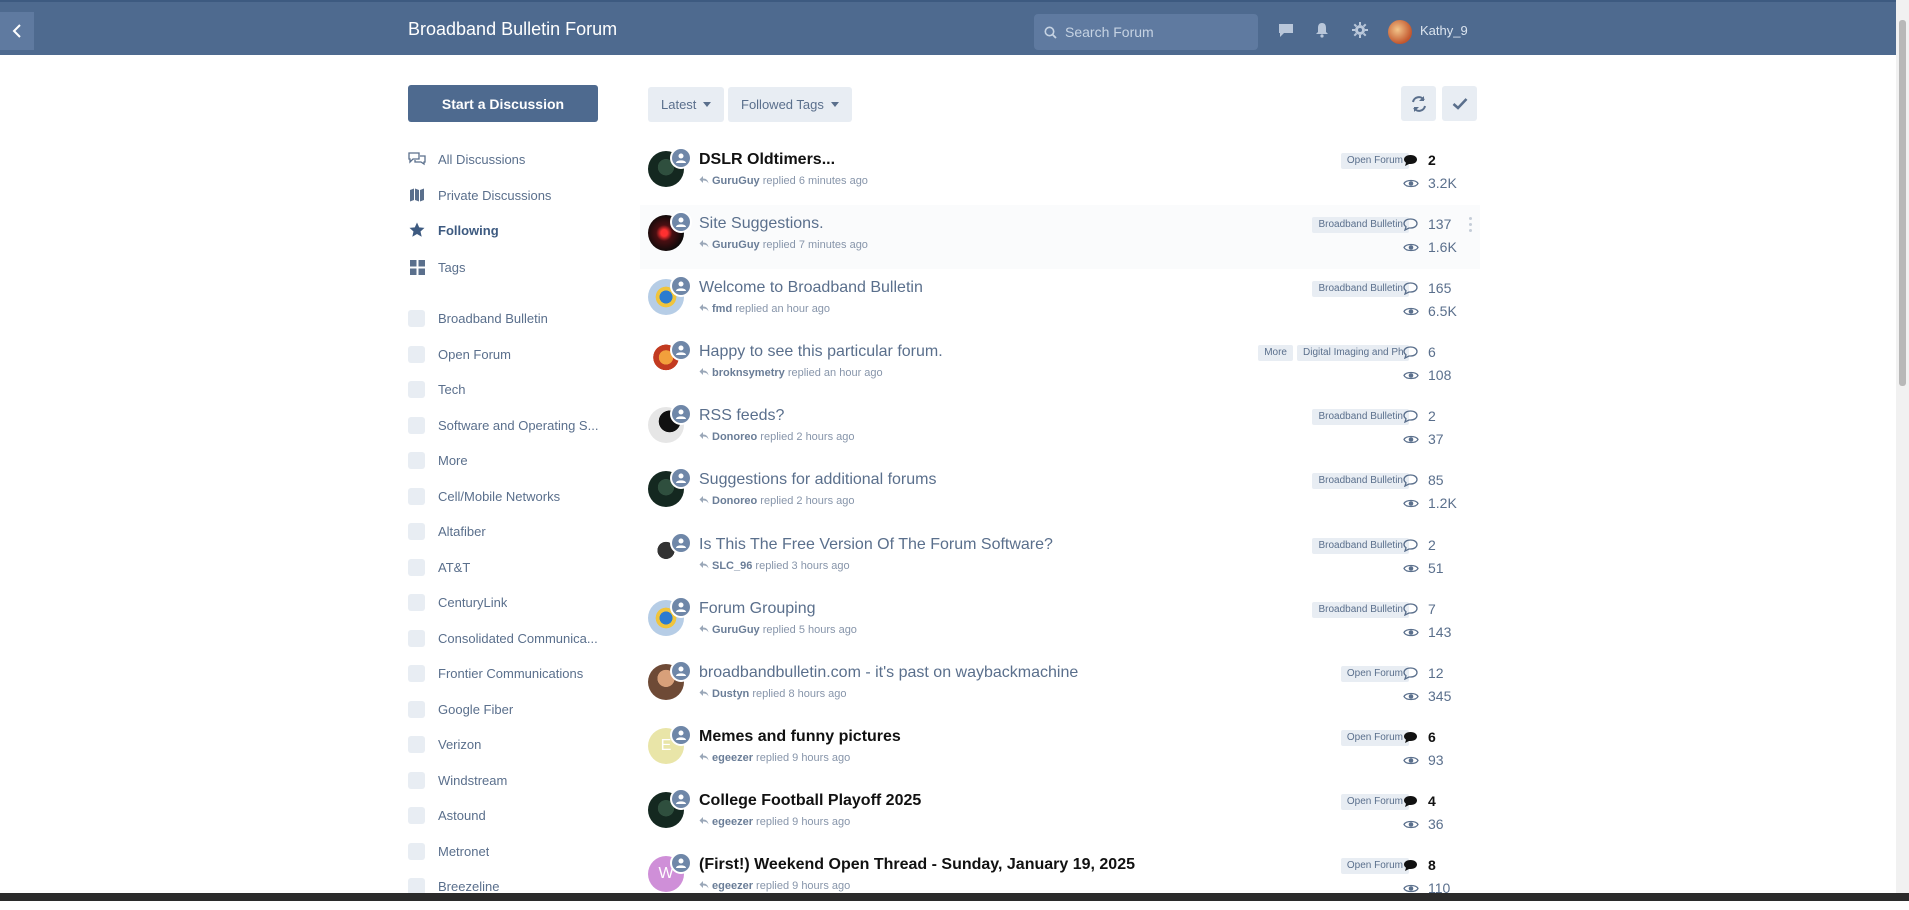 The height and width of the screenshot is (910, 1909). What do you see at coordinates (1444, 30) in the screenshot?
I see `username: Kathy_9` at bounding box center [1444, 30].